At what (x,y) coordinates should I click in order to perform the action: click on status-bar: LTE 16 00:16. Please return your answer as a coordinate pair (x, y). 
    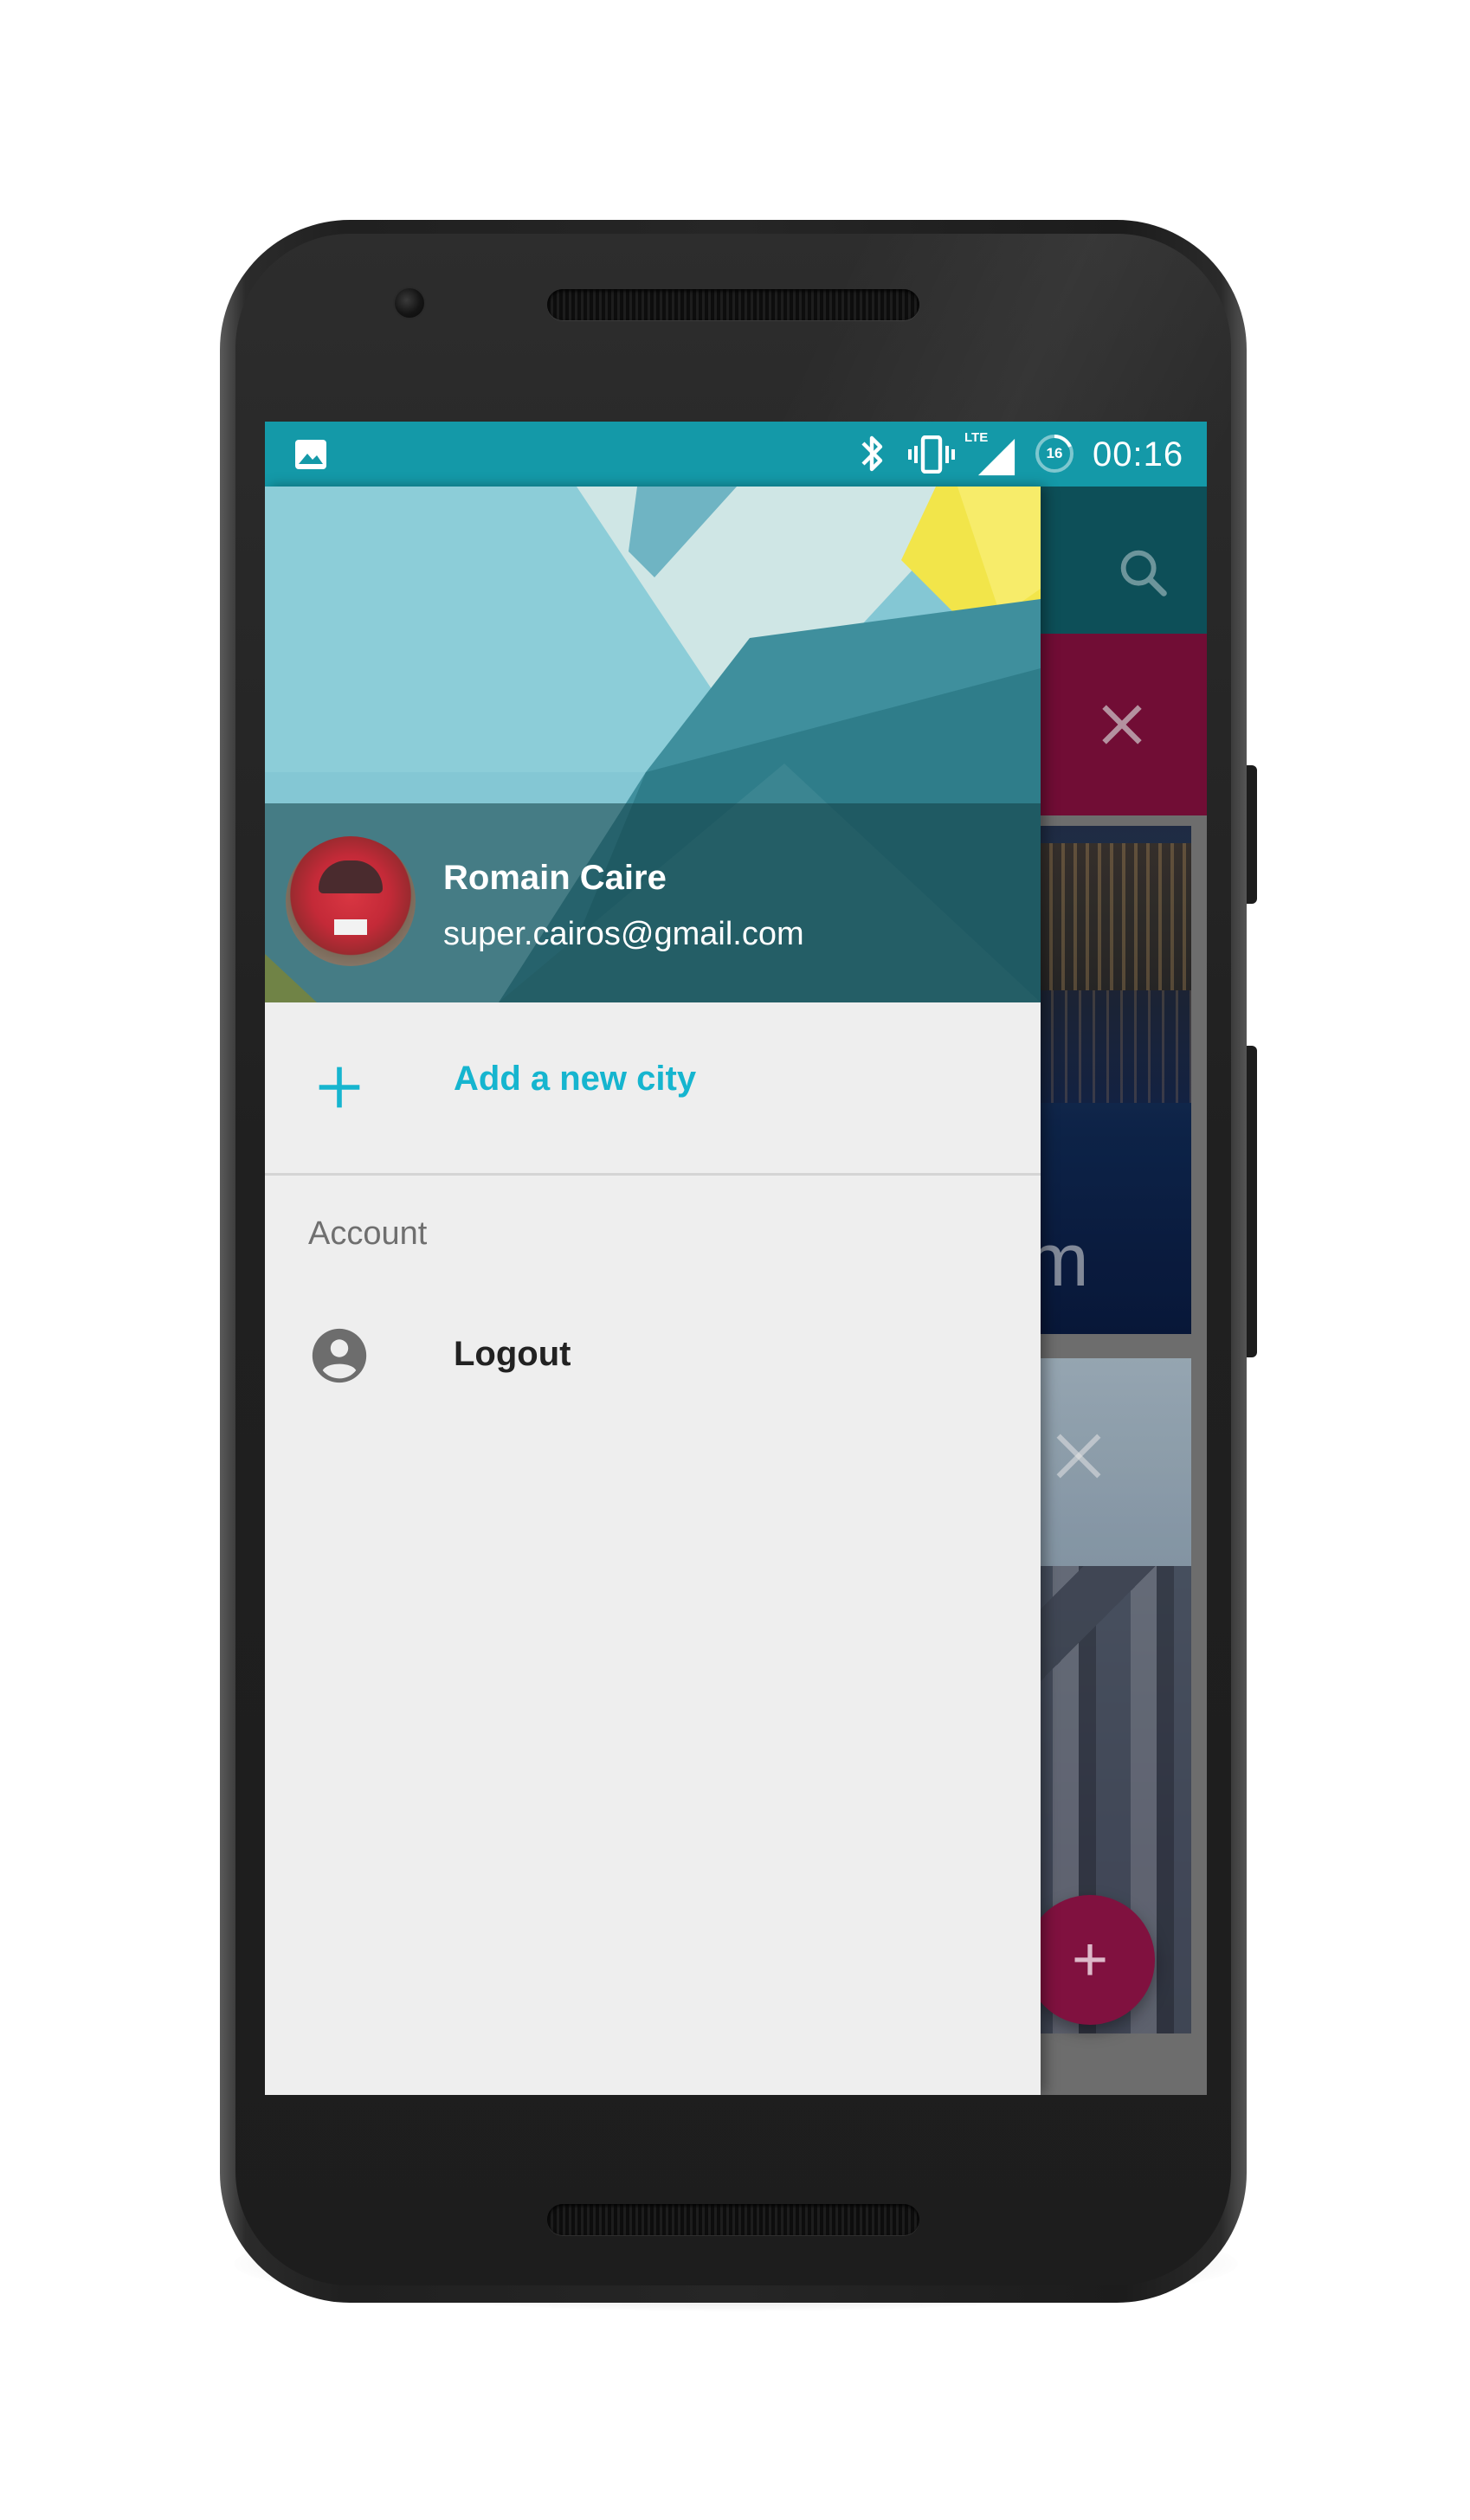
    Looking at the image, I should click on (736, 454).